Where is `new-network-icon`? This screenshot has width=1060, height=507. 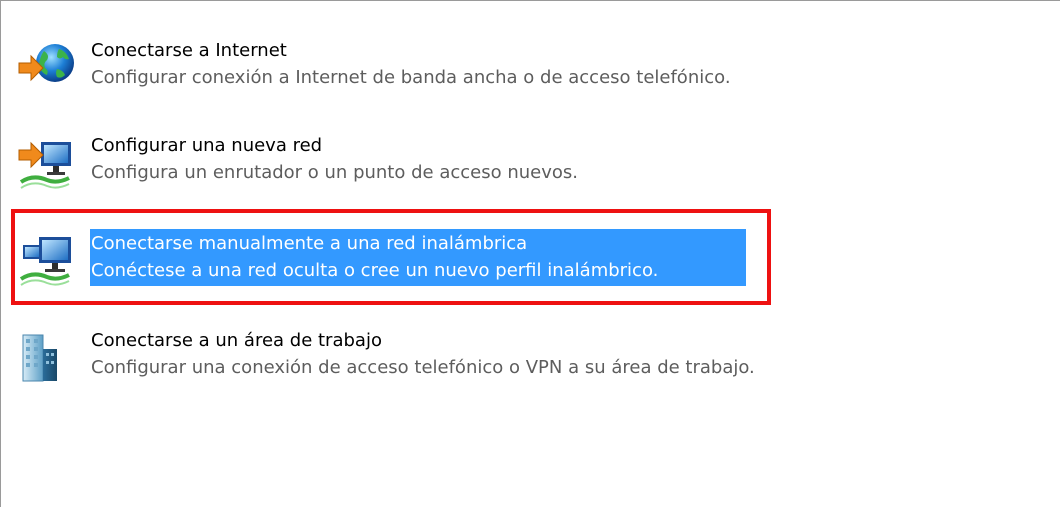
new-network-icon is located at coordinates (44, 165).